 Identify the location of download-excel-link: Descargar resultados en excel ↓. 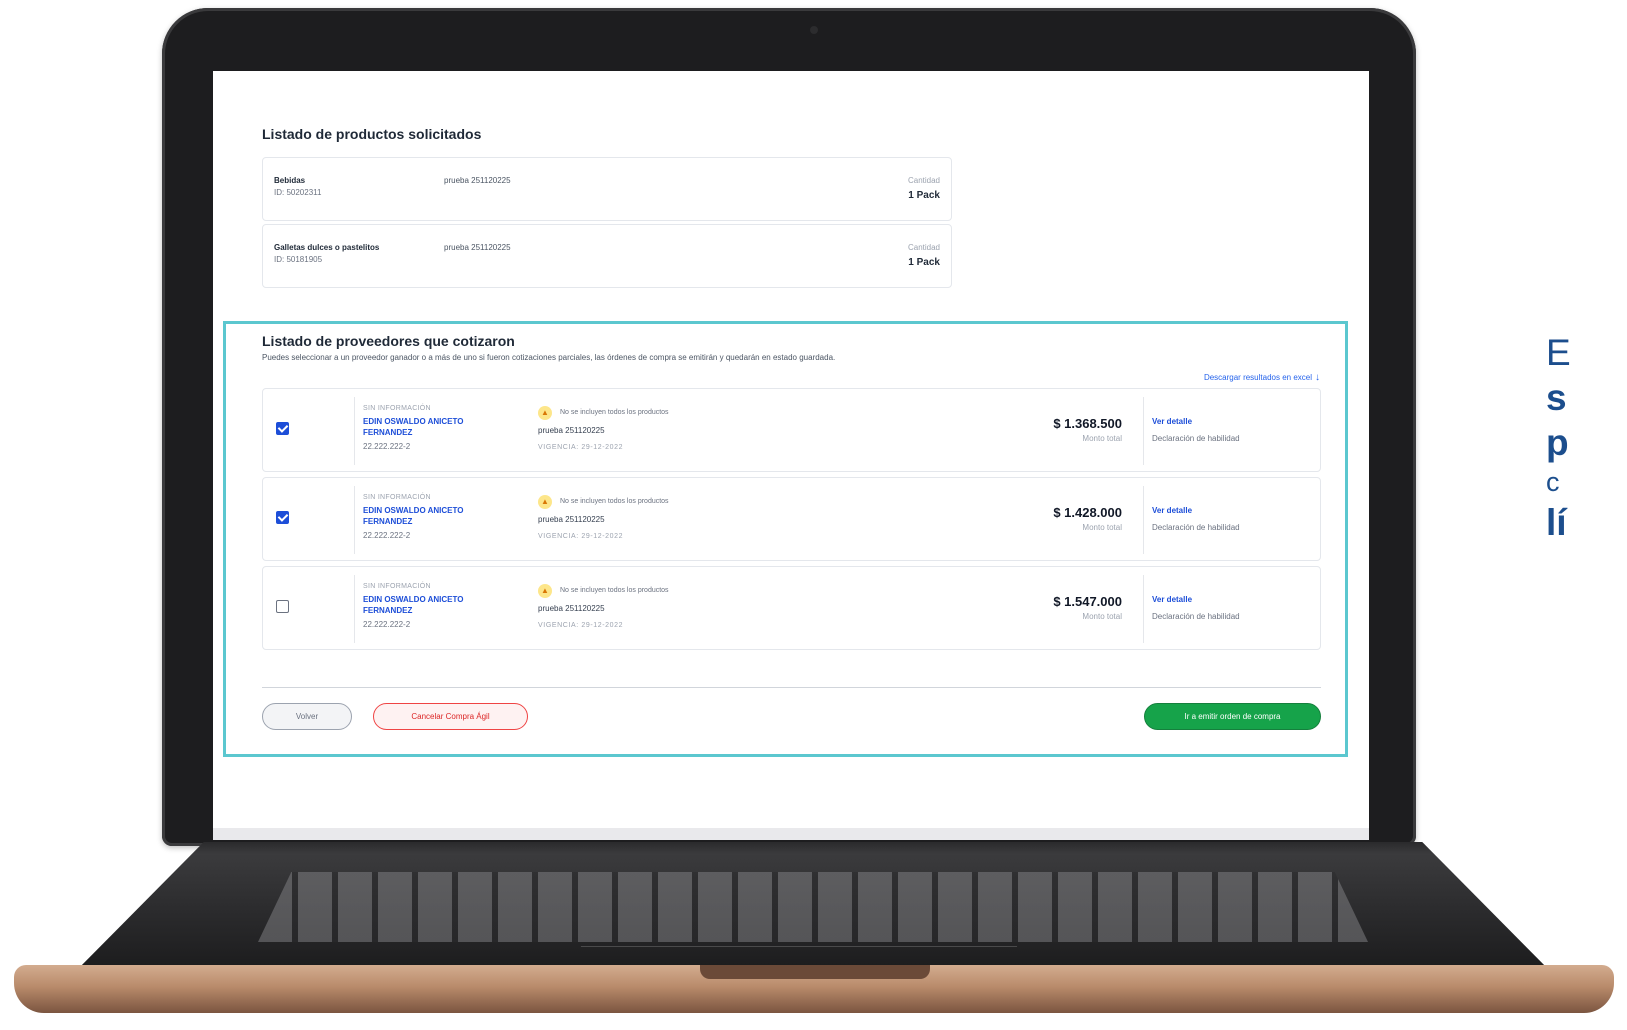
(1262, 376).